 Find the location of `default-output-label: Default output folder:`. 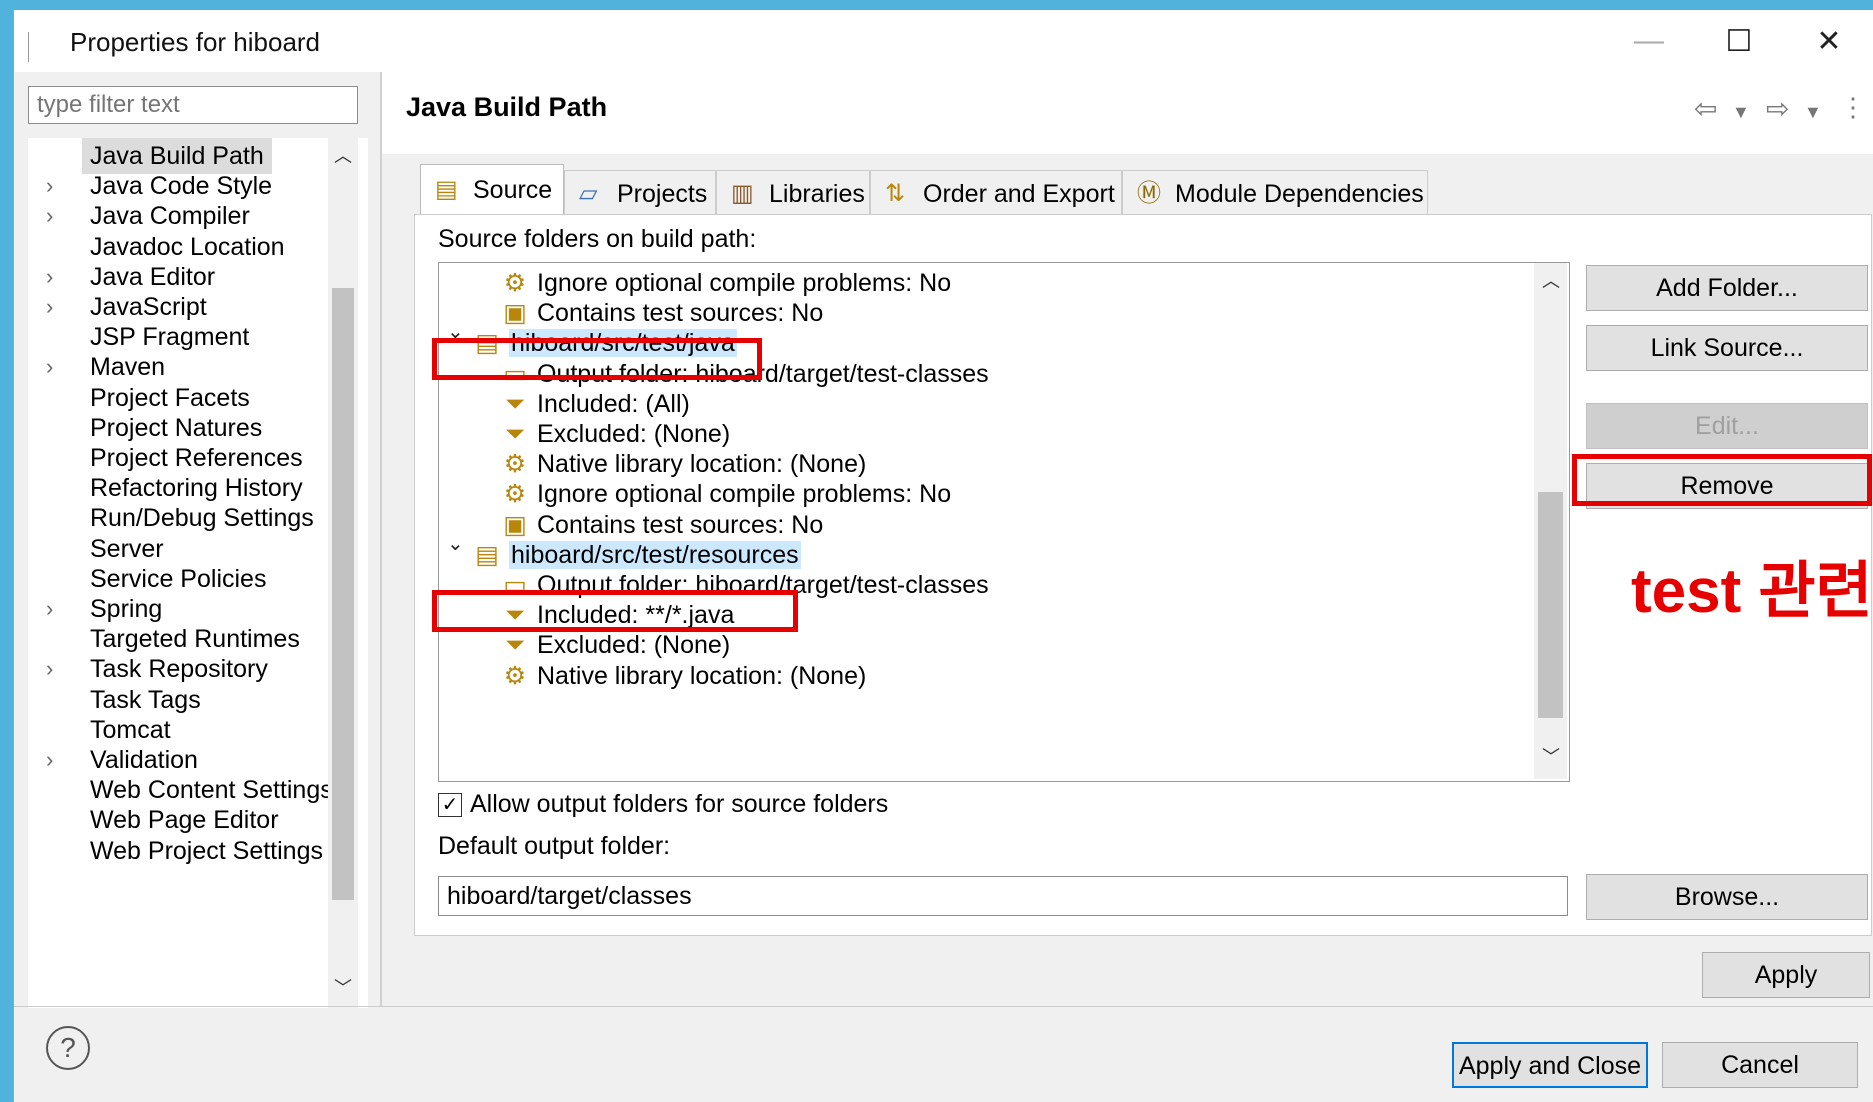

default-output-label: Default output folder: is located at coordinates (554, 846).